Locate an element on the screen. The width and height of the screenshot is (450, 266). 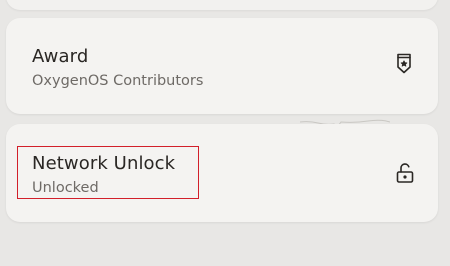
unlocked-padlock-icon is located at coordinates (405, 173).